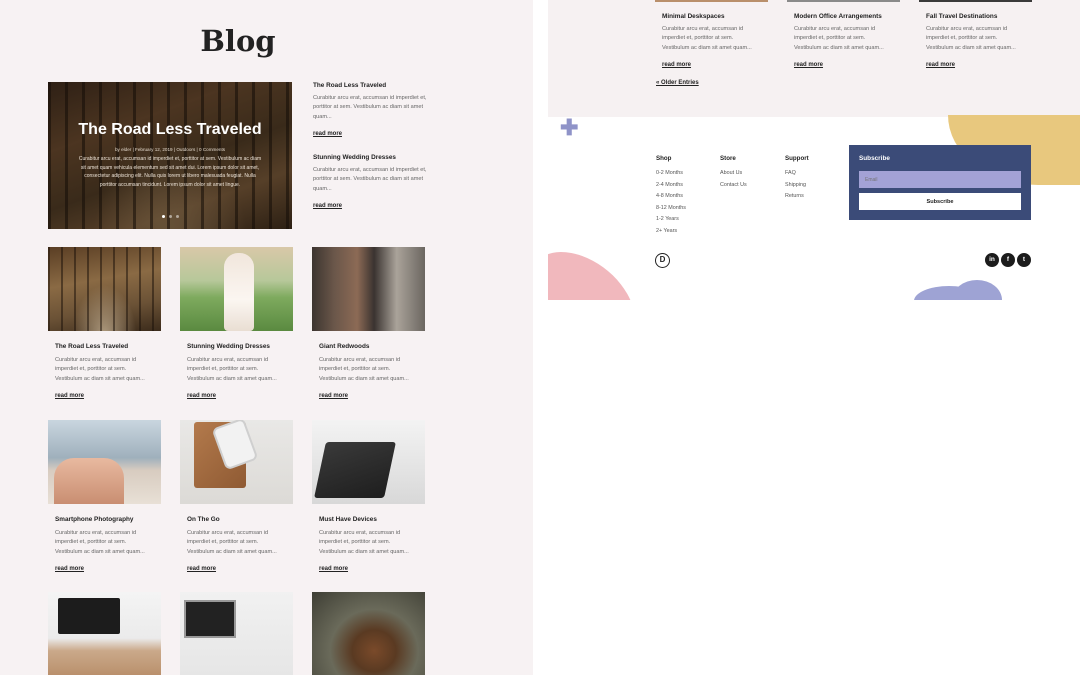  What do you see at coordinates (236, 520) in the screenshot?
I see `post-title: On The Go` at bounding box center [236, 520].